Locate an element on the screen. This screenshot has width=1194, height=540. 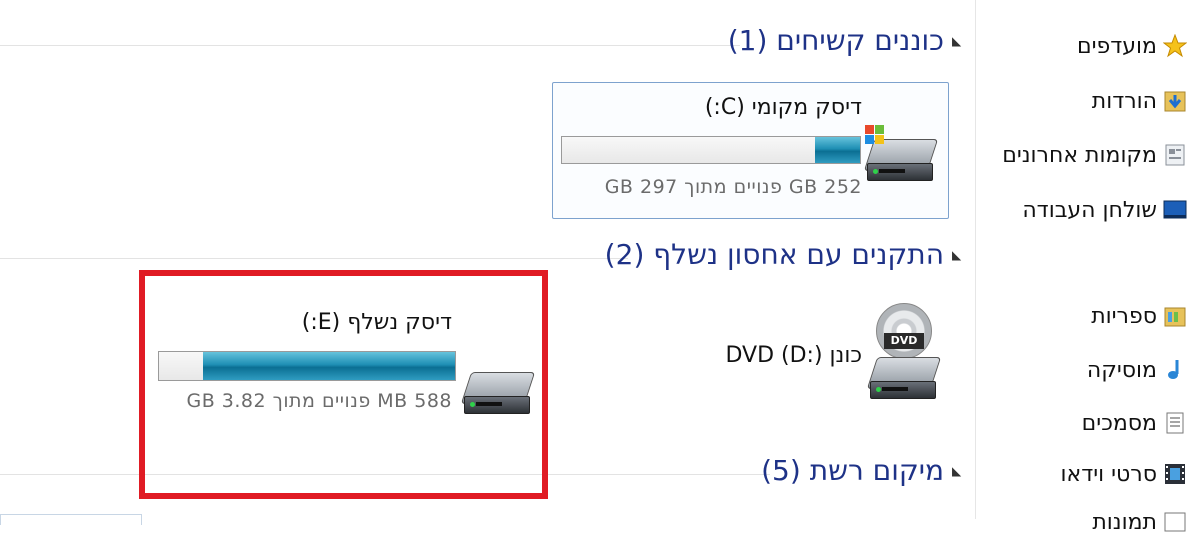
group-header-network: ◣ מיקום רשת (5) is located at coordinates (861, 470).